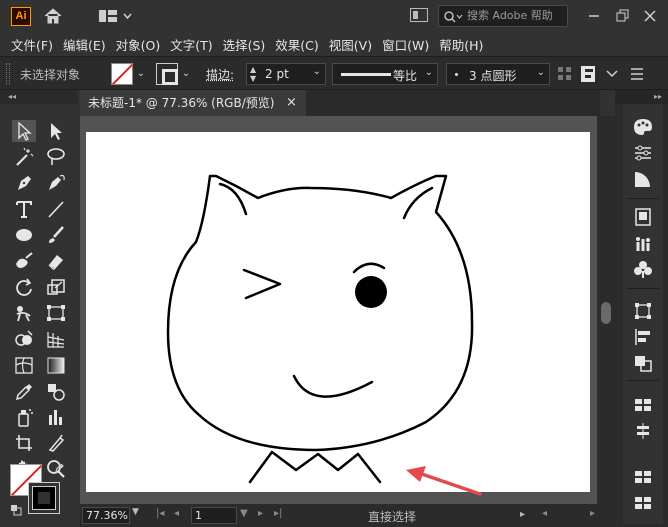 The image size is (668, 527). What do you see at coordinates (56, 261) in the screenshot?
I see `eraser-tool` at bounding box center [56, 261].